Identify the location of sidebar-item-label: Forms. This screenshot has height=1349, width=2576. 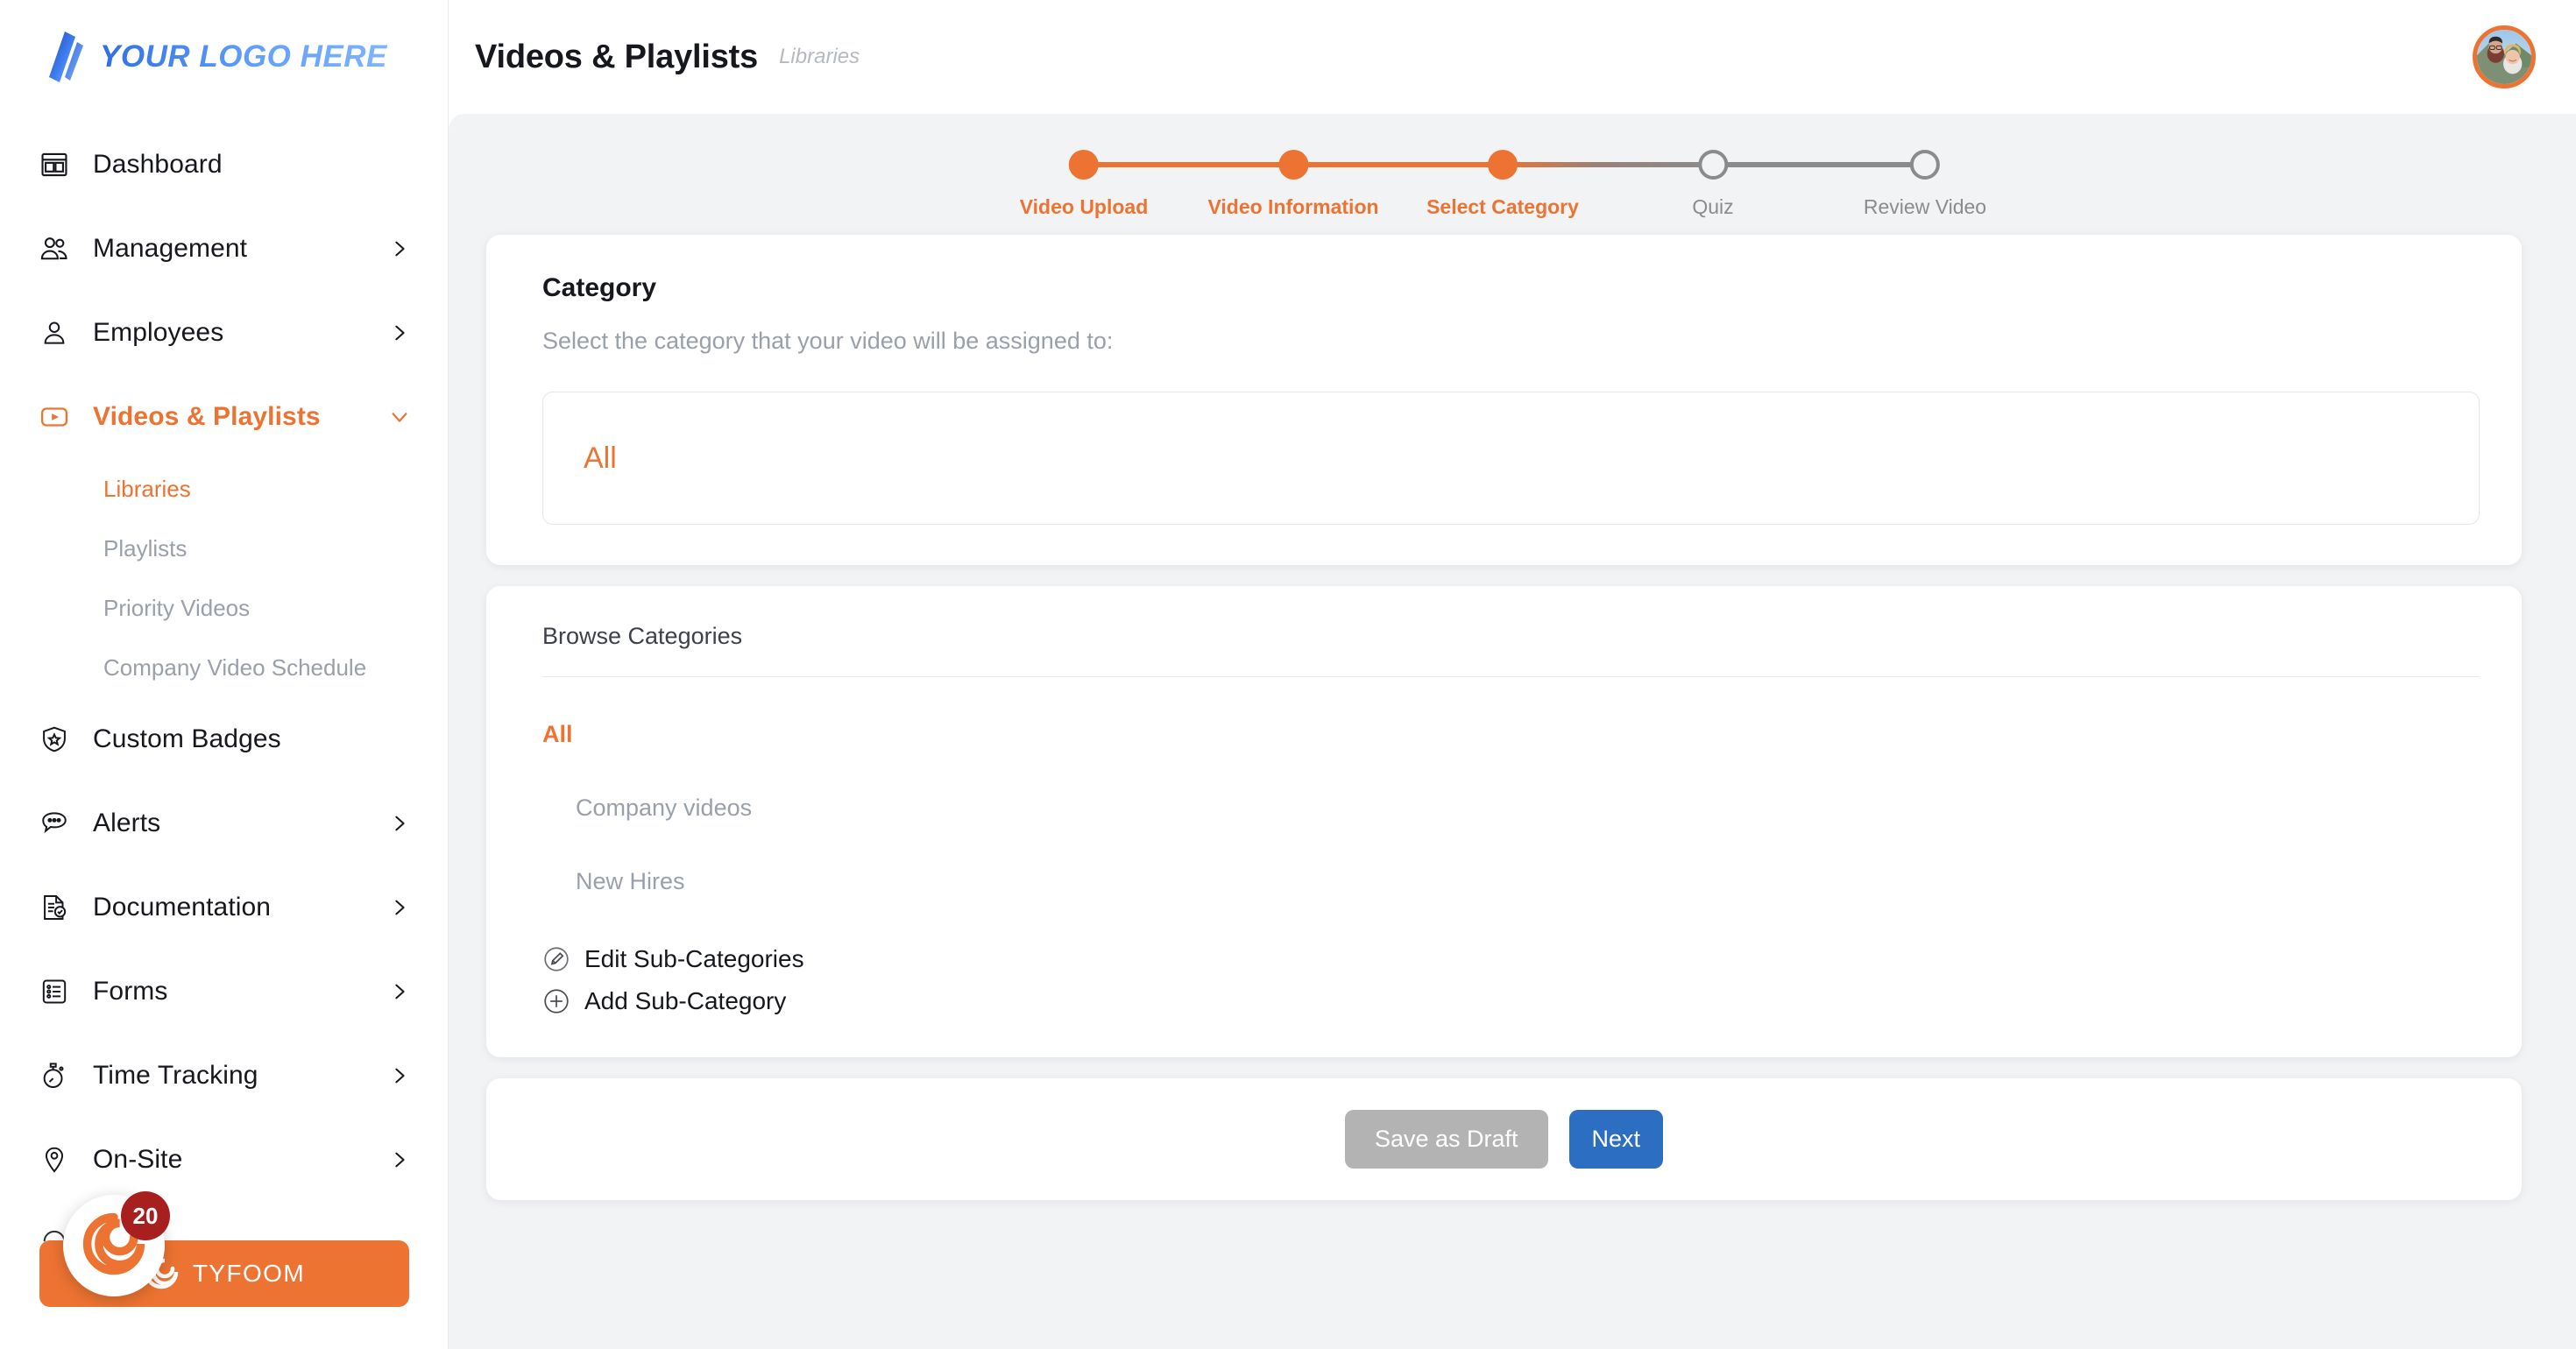
(130, 991).